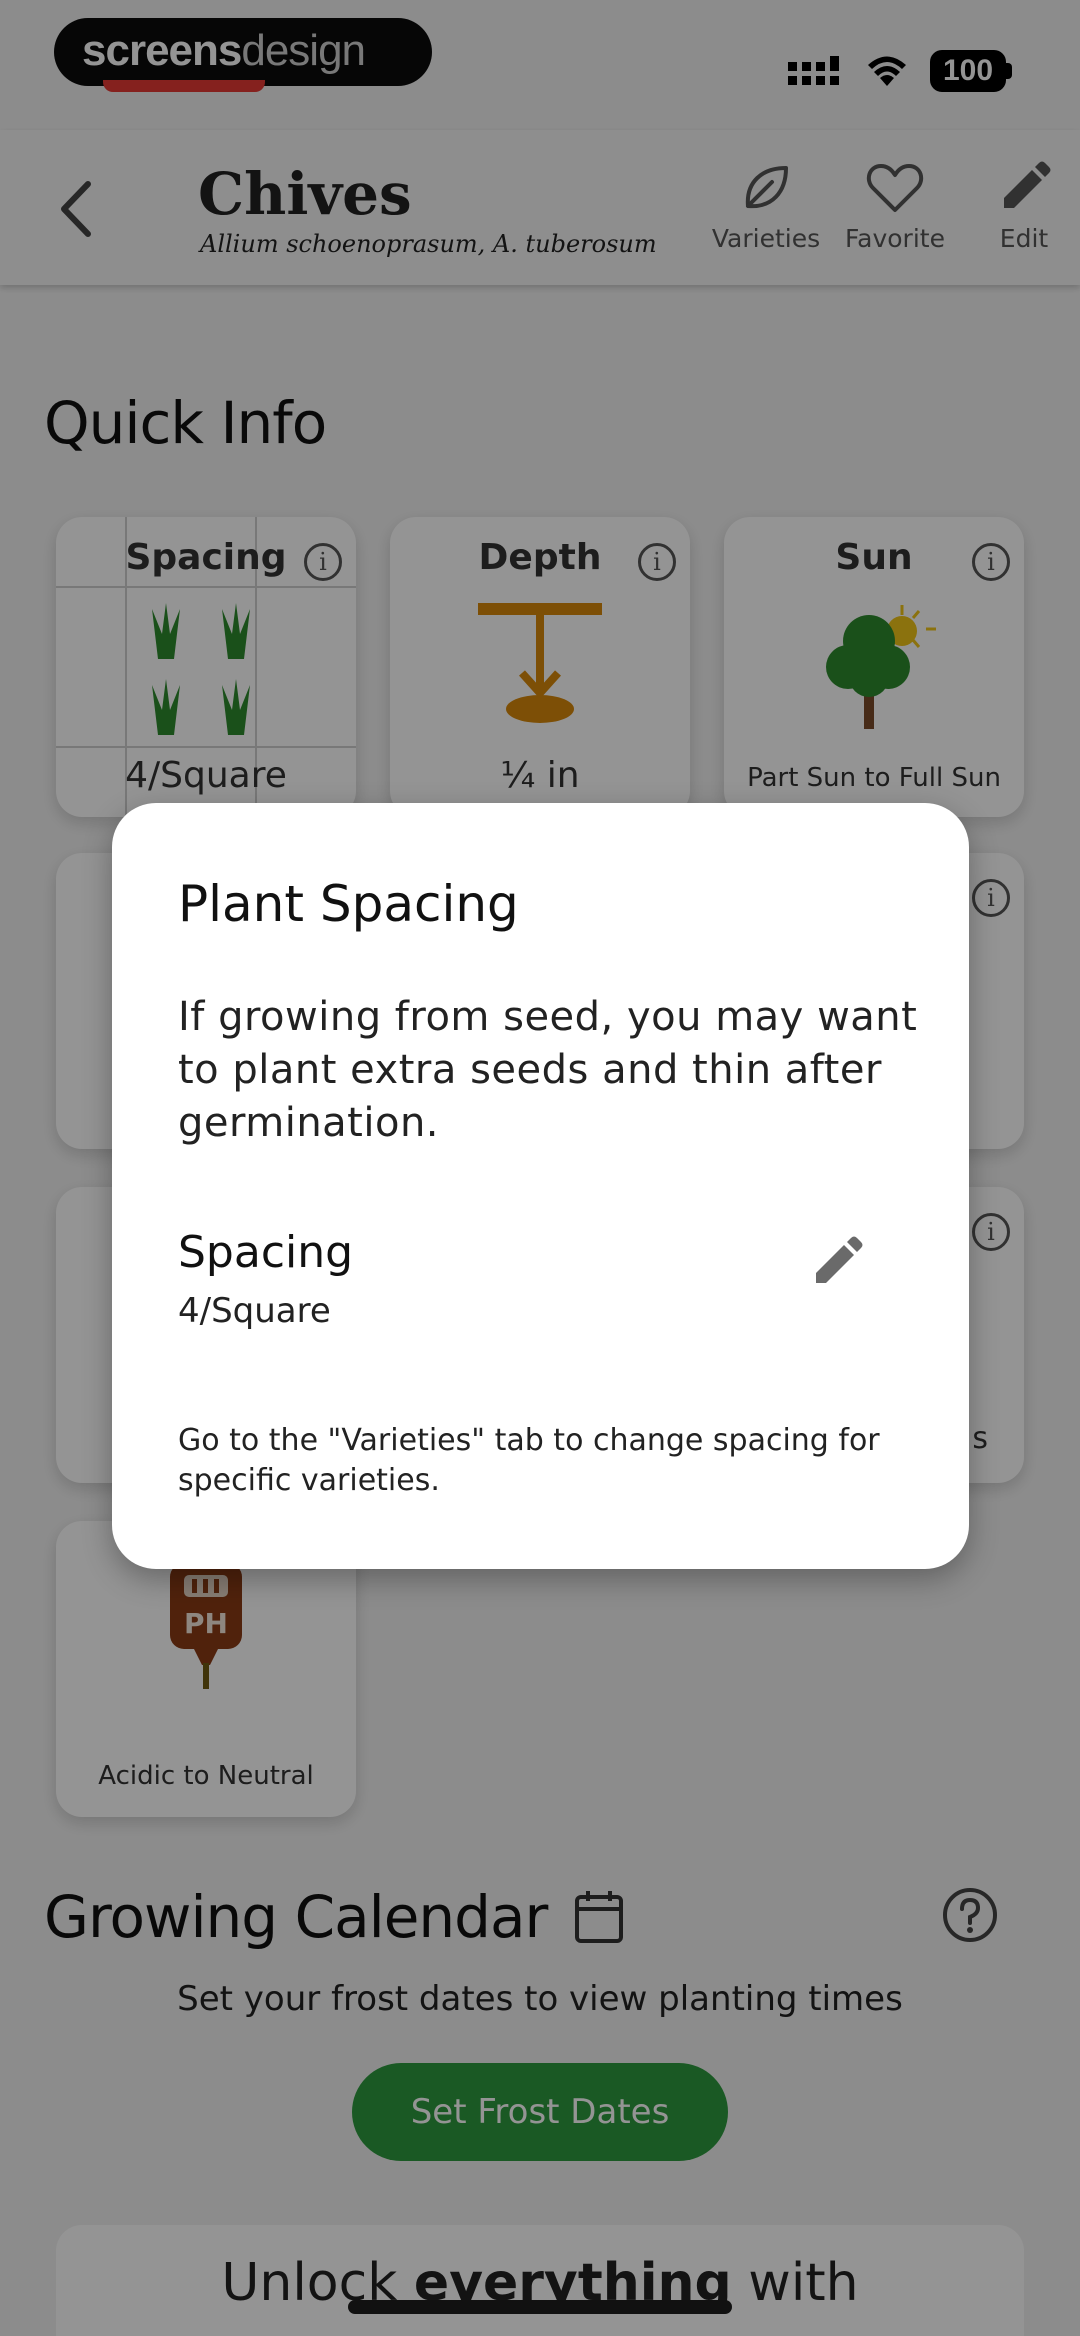  What do you see at coordinates (838, 1261) in the screenshot?
I see `edit-spacing-pencil-icon` at bounding box center [838, 1261].